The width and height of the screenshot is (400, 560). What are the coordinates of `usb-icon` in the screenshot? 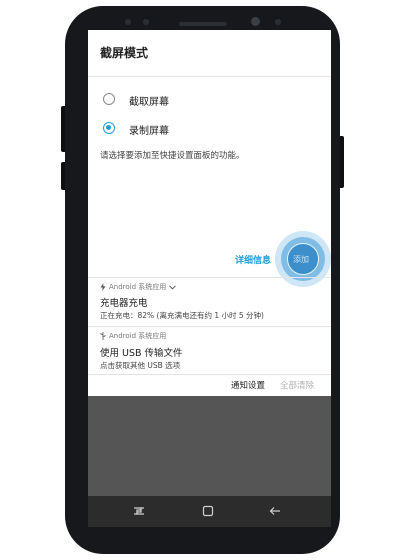 It's located at (103, 336).